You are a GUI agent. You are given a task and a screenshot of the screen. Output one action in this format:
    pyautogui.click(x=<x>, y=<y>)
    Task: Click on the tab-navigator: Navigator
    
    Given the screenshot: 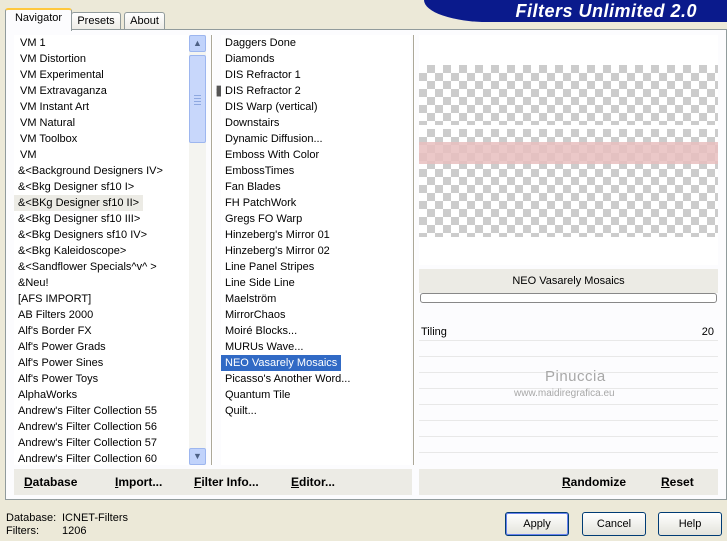 What is the action you would take?
    pyautogui.click(x=38, y=19)
    